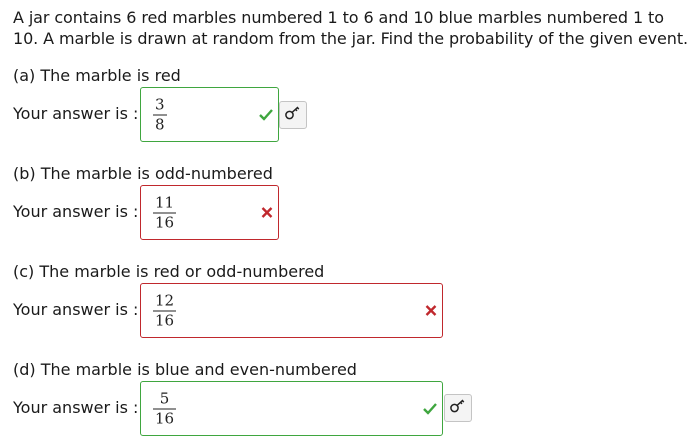  What do you see at coordinates (160, 104) in the screenshot?
I see `part-a-numerator: 3` at bounding box center [160, 104].